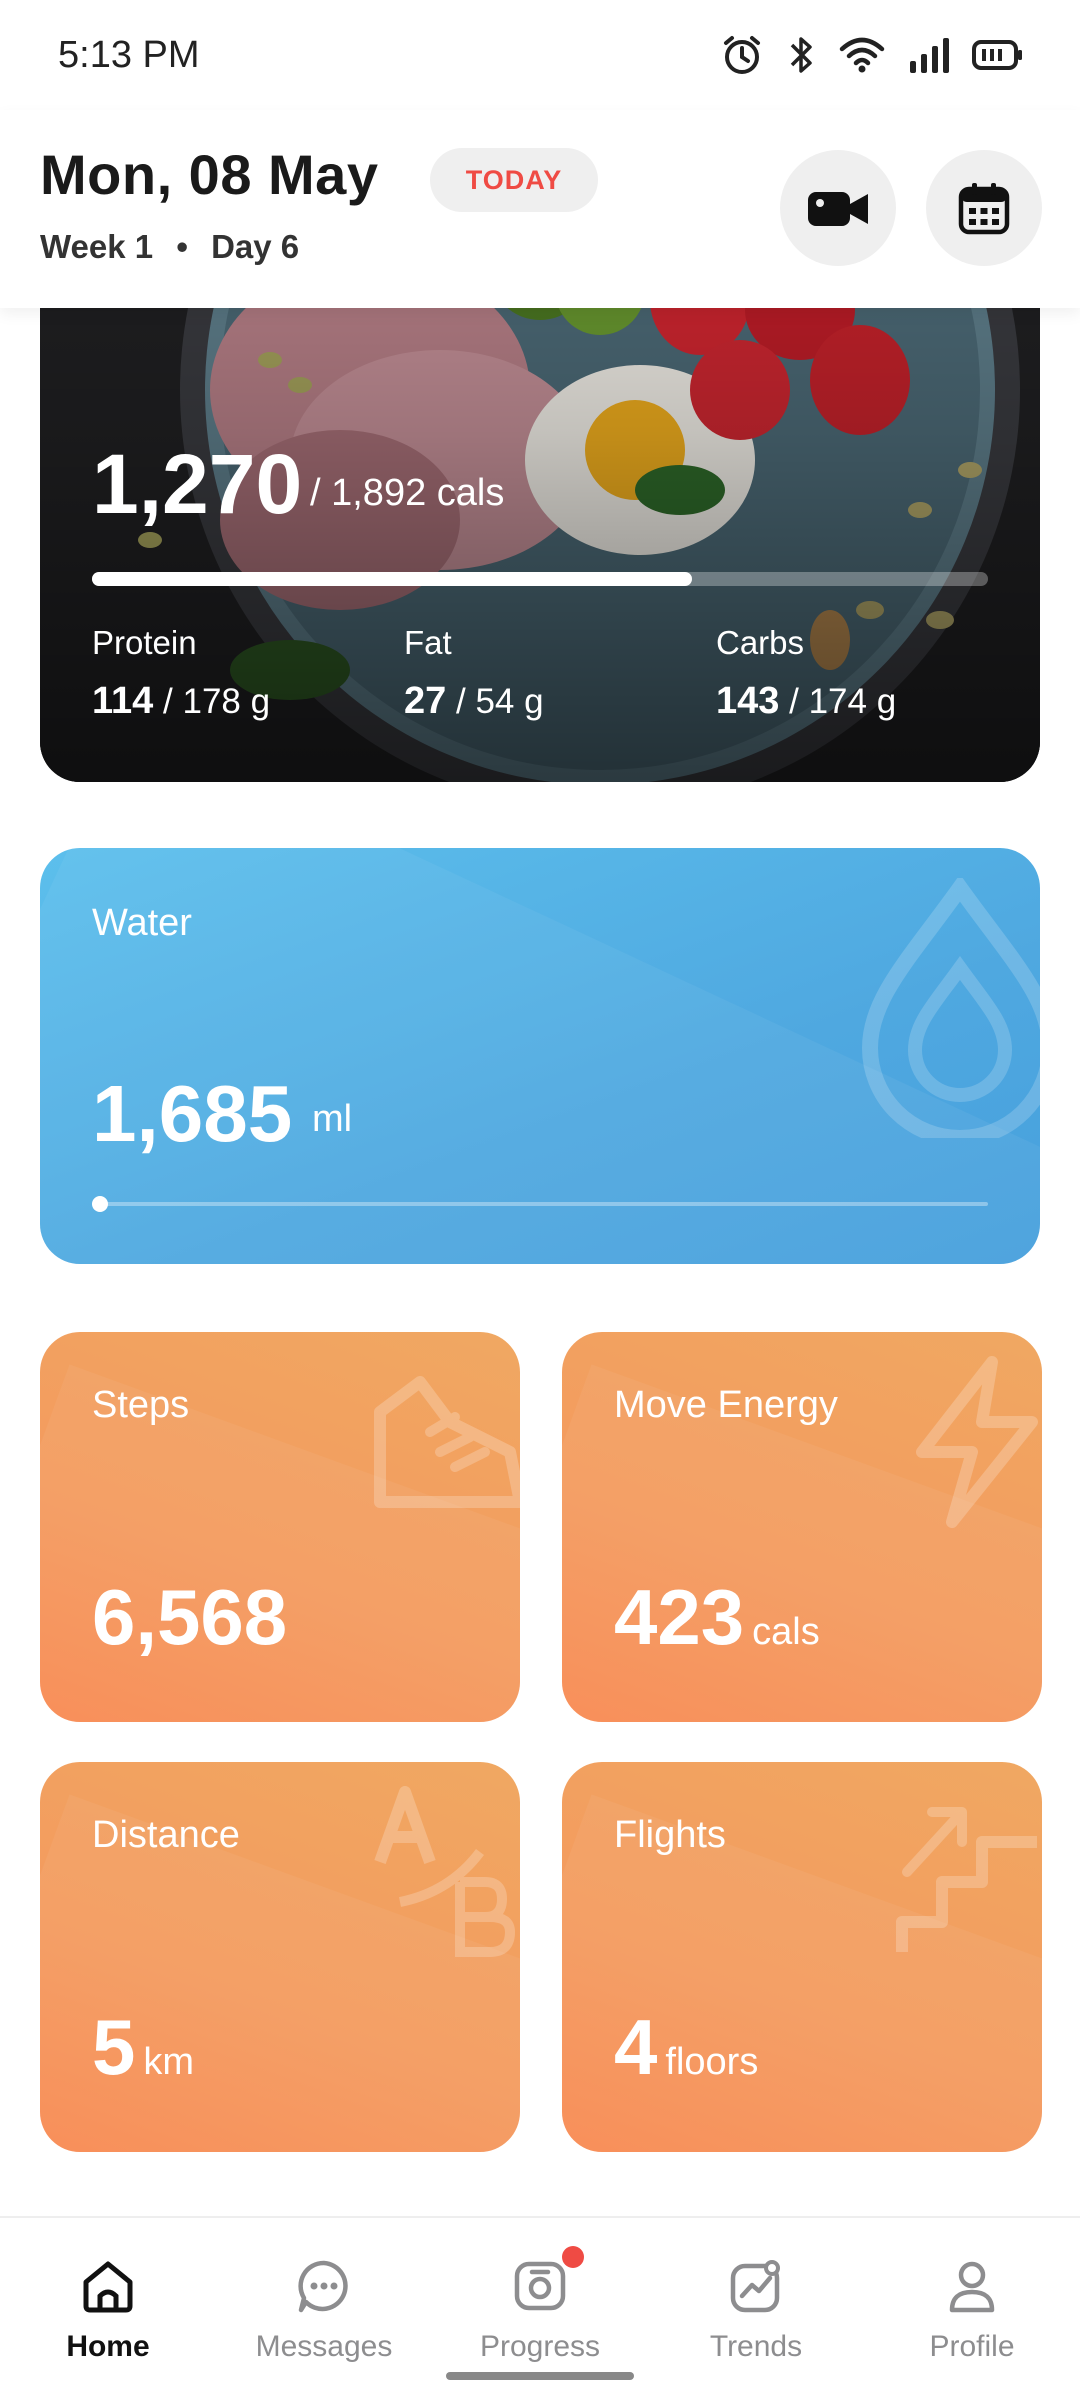 The height and width of the screenshot is (2400, 1080). What do you see at coordinates (169, 2062) in the screenshot?
I see `distance-unit: km` at bounding box center [169, 2062].